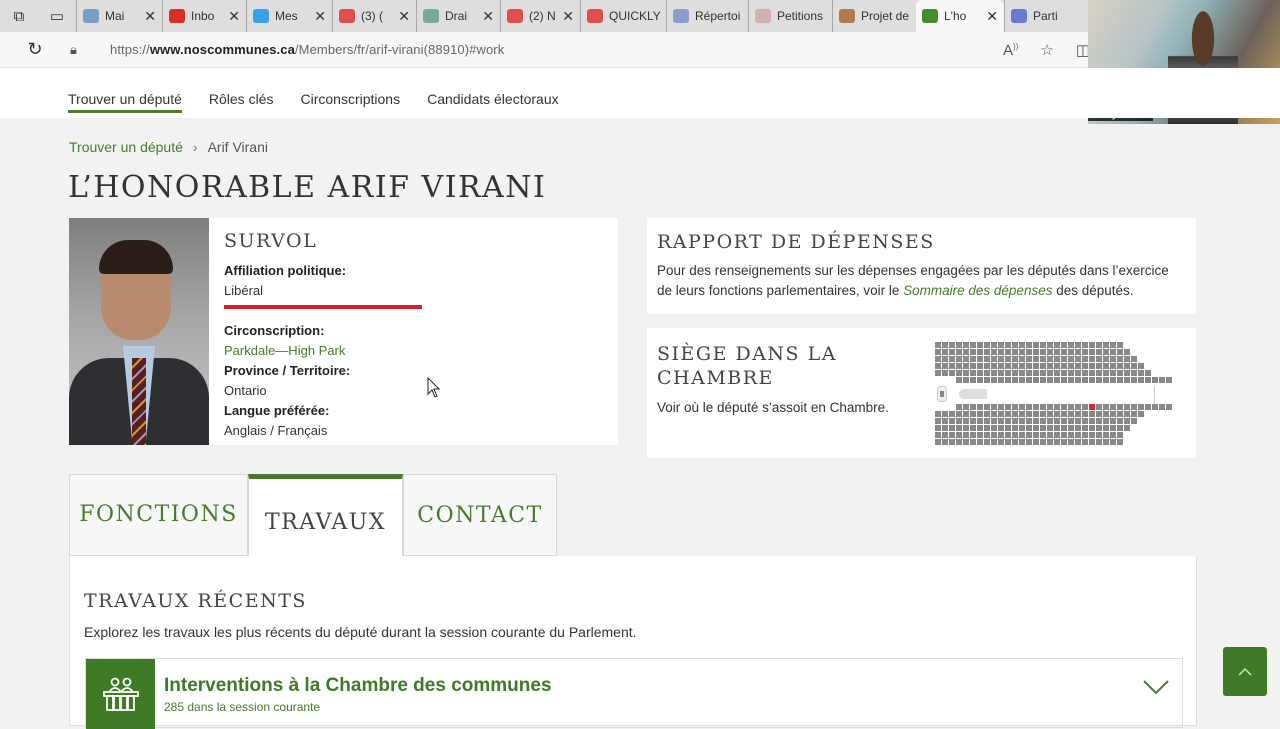  Describe the element at coordinates (874, 16) in the screenshot. I see `browser-tab: Projet de` at that location.